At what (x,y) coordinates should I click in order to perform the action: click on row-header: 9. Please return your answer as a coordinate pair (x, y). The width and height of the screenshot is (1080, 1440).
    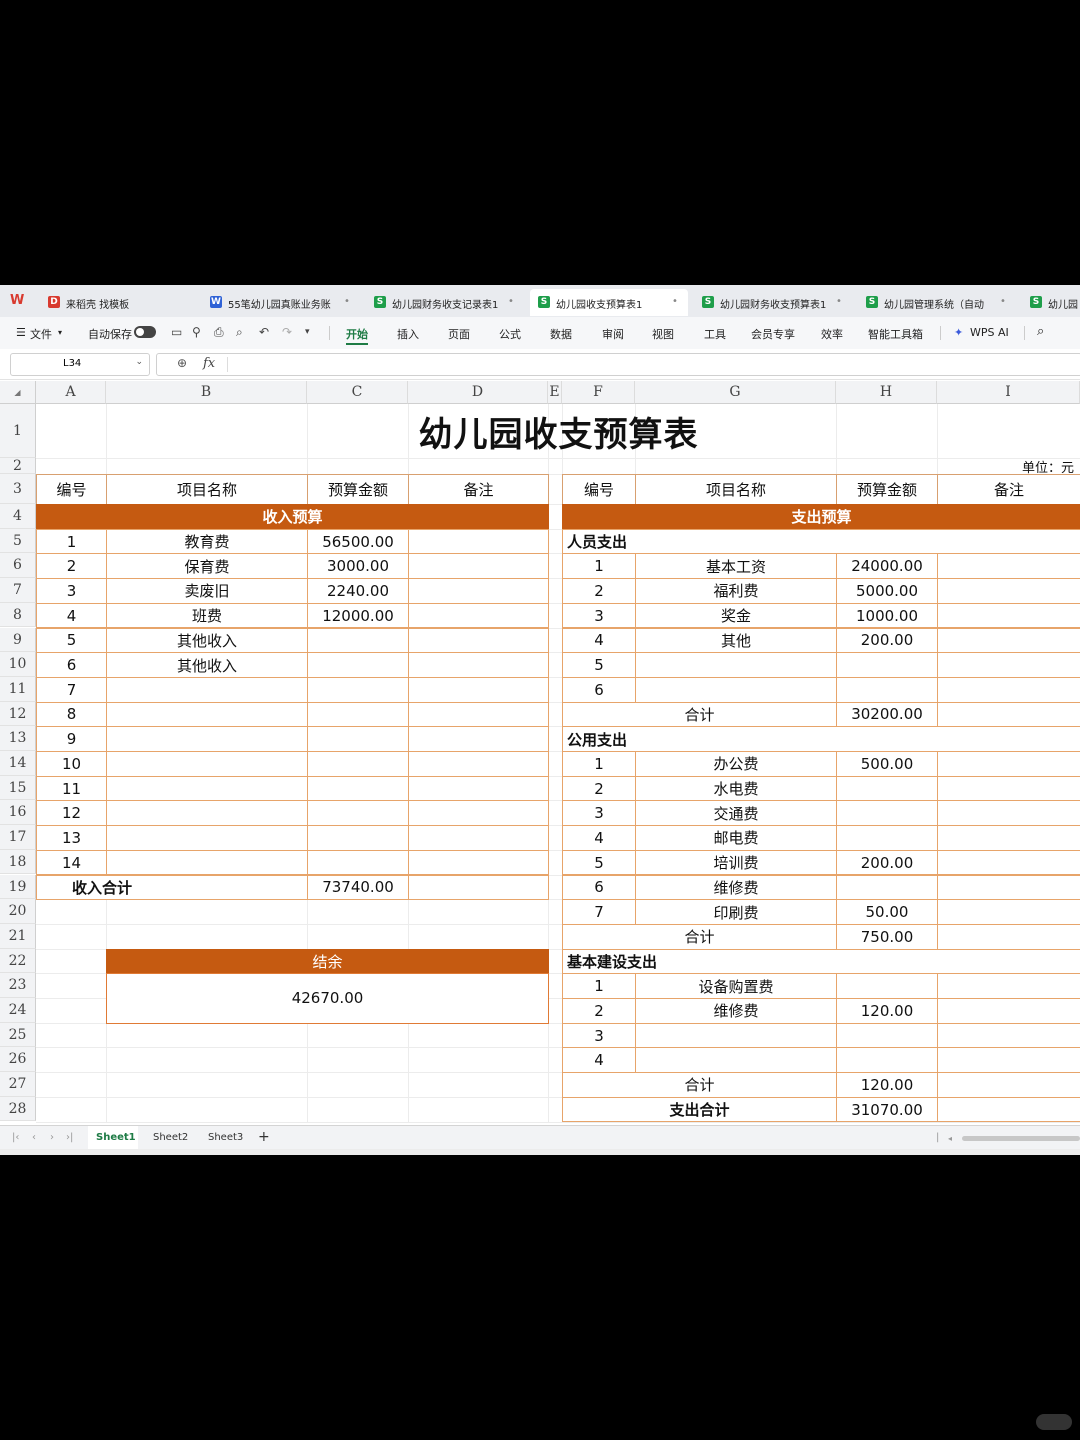
    Looking at the image, I should click on (18, 640).